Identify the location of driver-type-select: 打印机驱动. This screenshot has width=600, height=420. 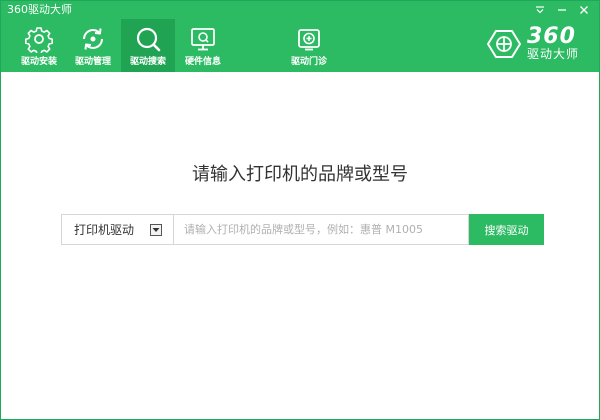
(117, 229).